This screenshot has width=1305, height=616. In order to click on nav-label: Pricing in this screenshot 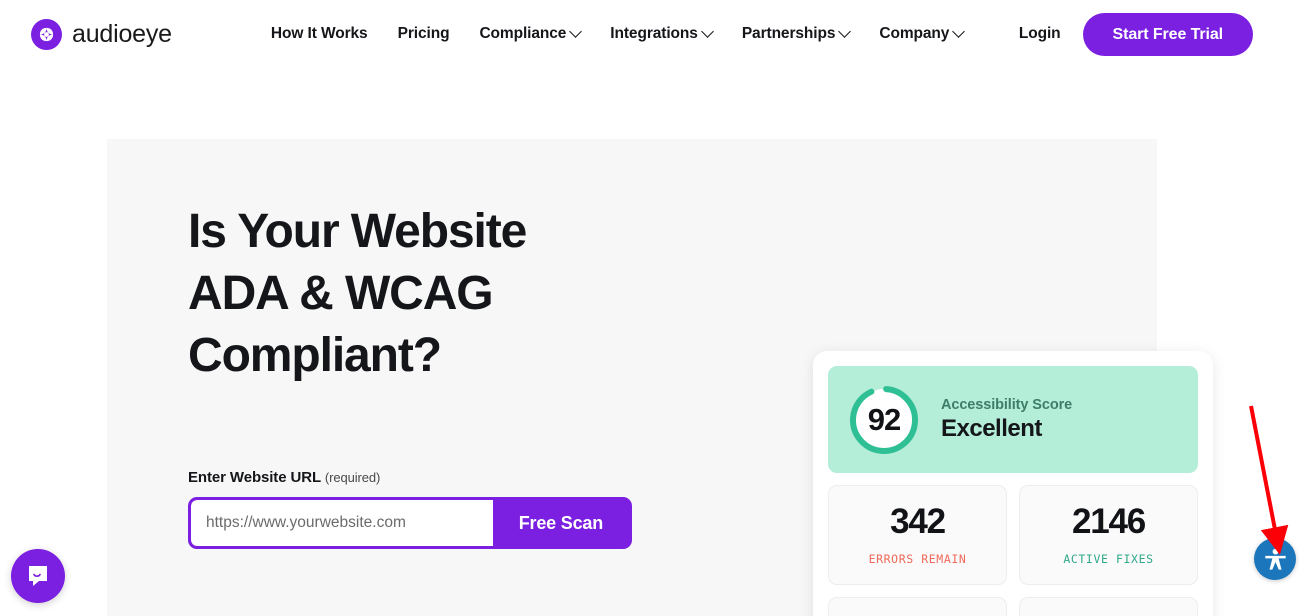, I will do `click(423, 33)`.